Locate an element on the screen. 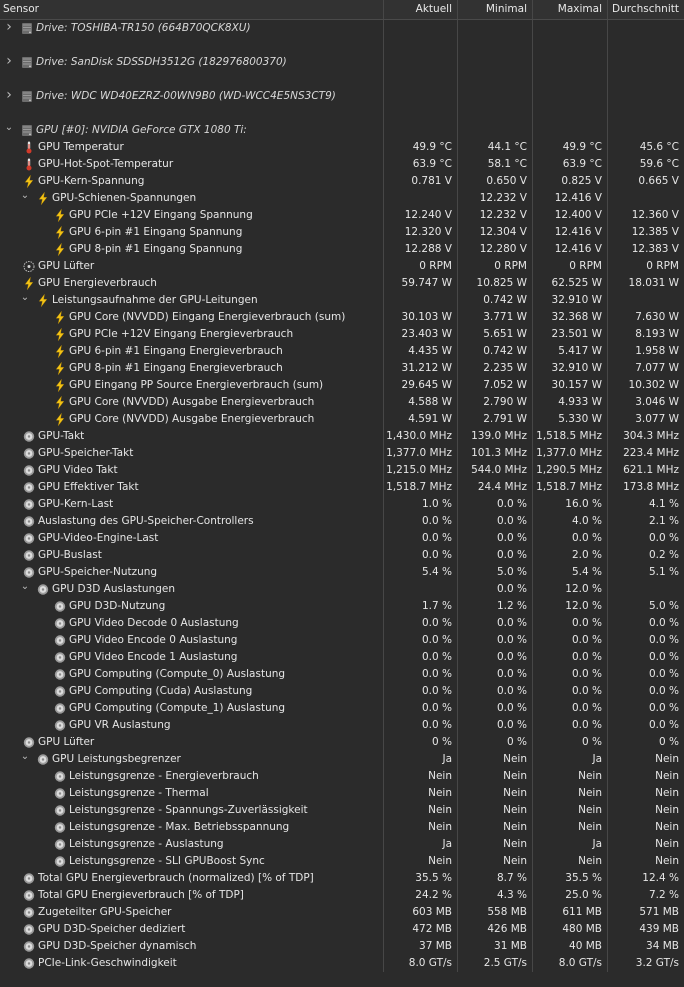  min-value: 44.1 °C is located at coordinates (494, 147).